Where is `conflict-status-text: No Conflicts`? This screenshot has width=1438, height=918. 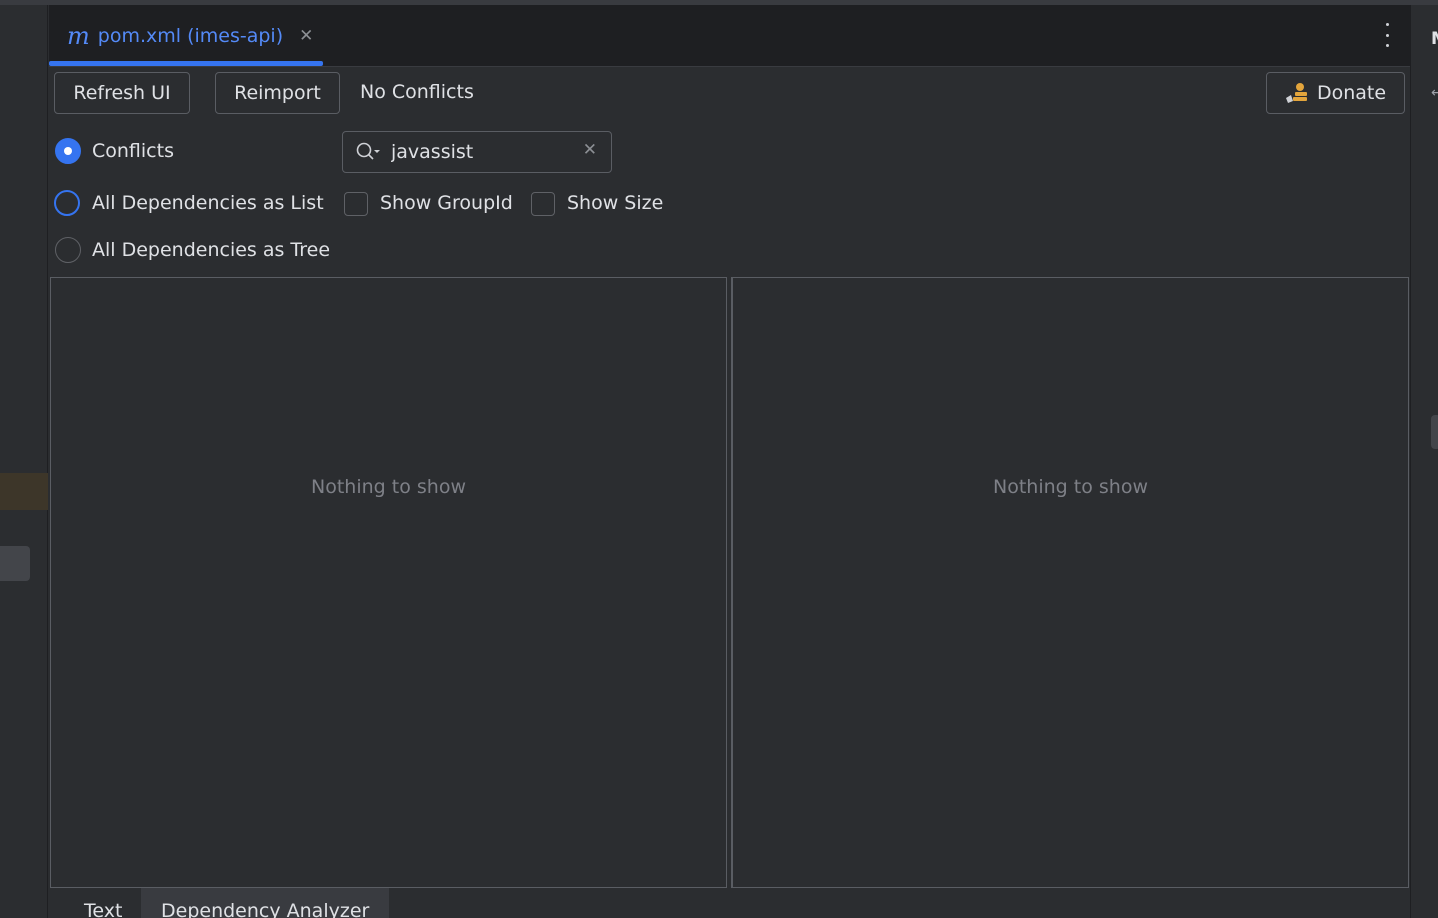 conflict-status-text: No Conflicts is located at coordinates (417, 92).